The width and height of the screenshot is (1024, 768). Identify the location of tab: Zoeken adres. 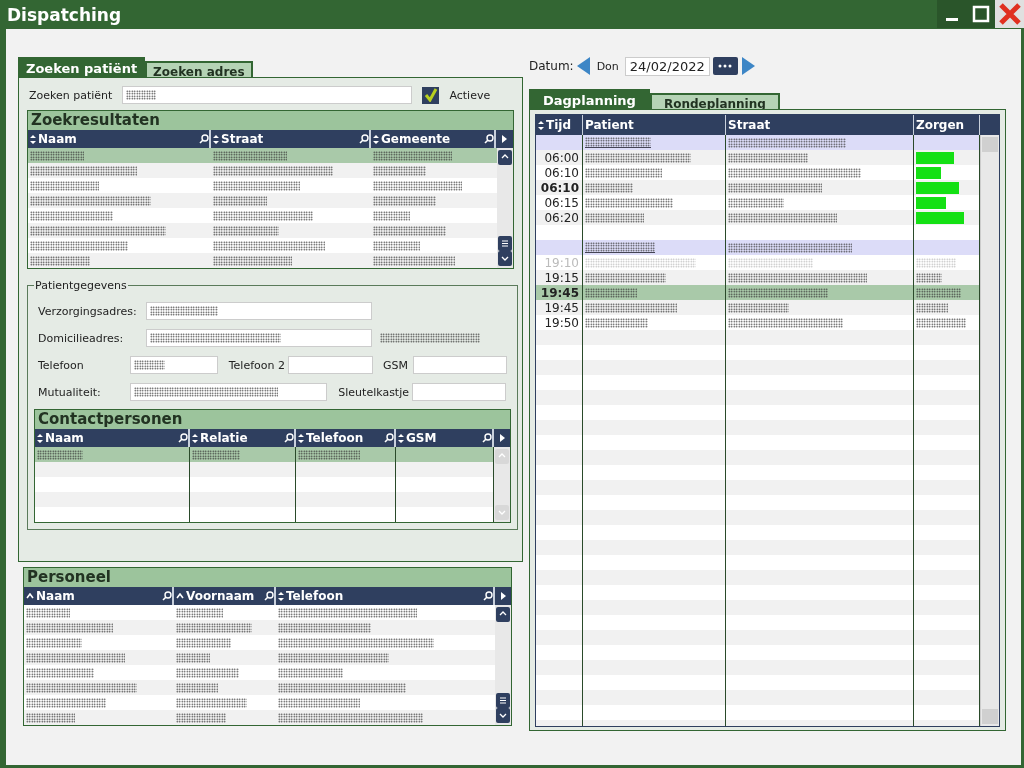
(199, 69).